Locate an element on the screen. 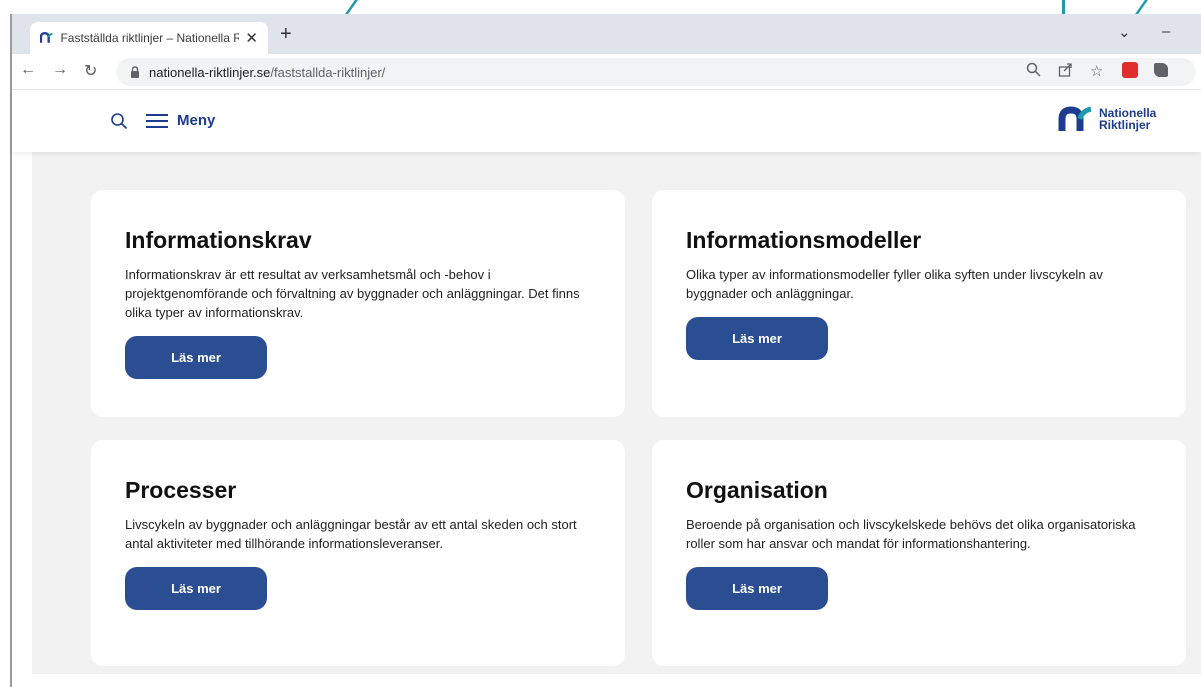  share-icon is located at coordinates (1065, 69).